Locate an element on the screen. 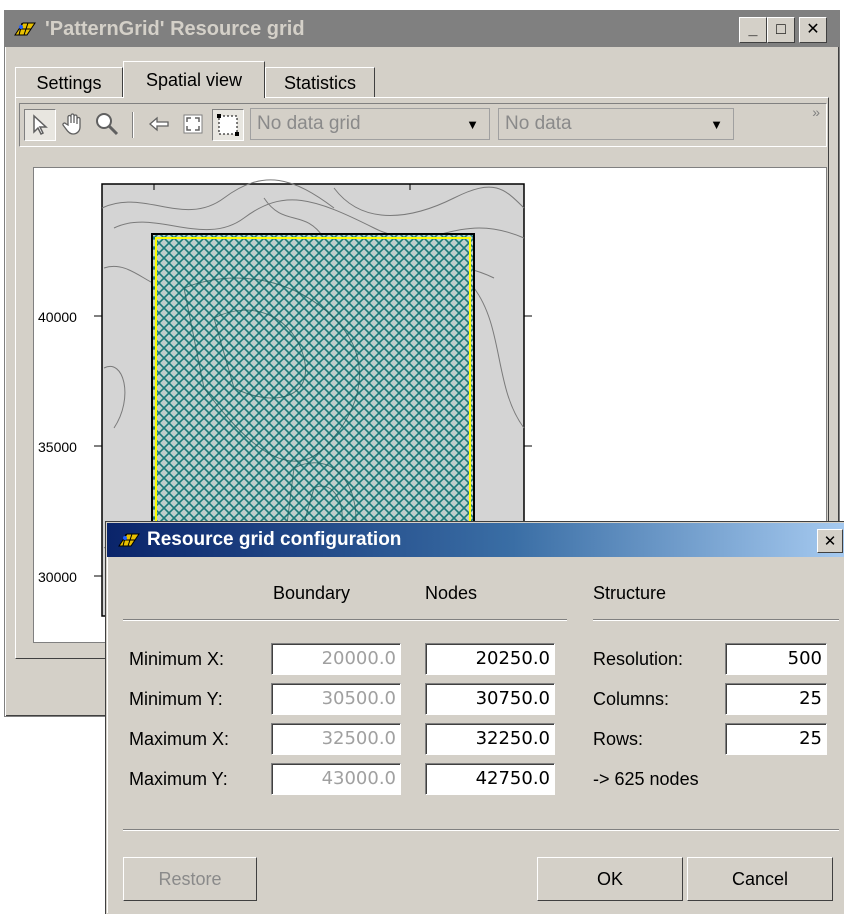 Image resolution: width=844 pixels, height=914 pixels. minimize-icon: _ is located at coordinates (753, 29).